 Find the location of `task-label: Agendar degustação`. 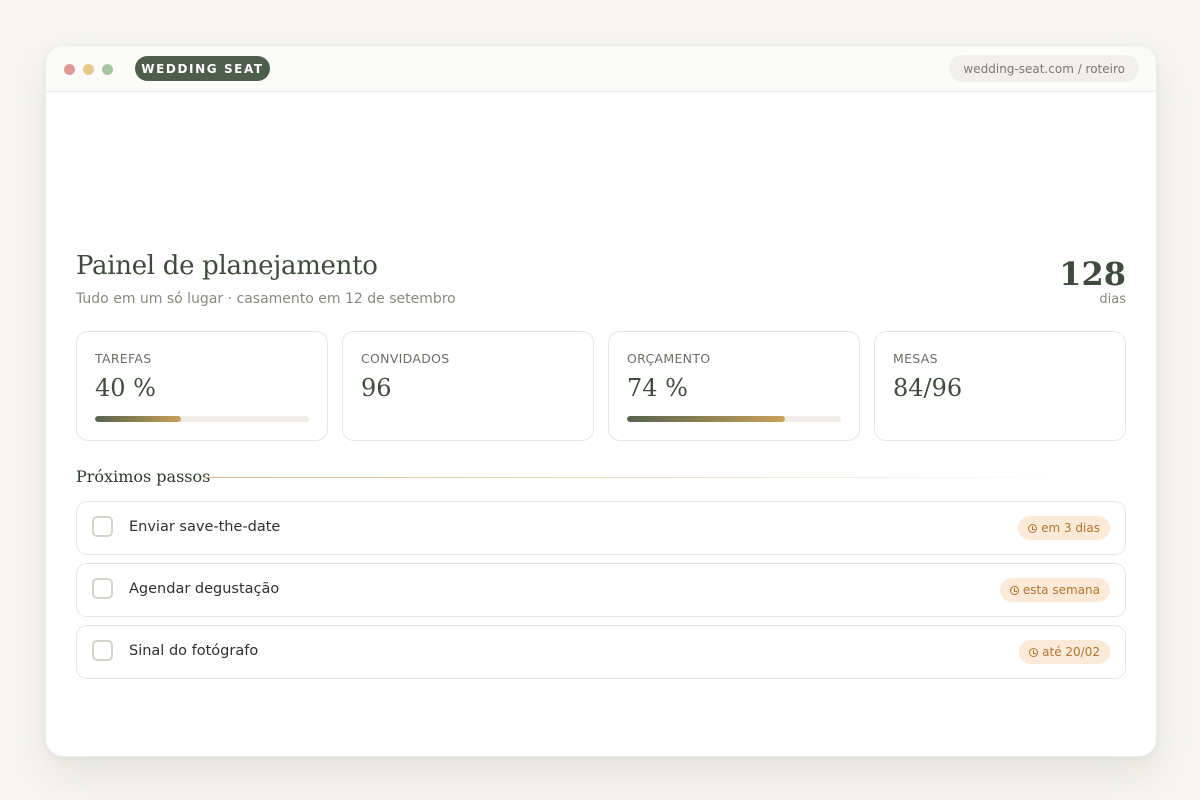

task-label: Agendar degustação is located at coordinates (204, 589).